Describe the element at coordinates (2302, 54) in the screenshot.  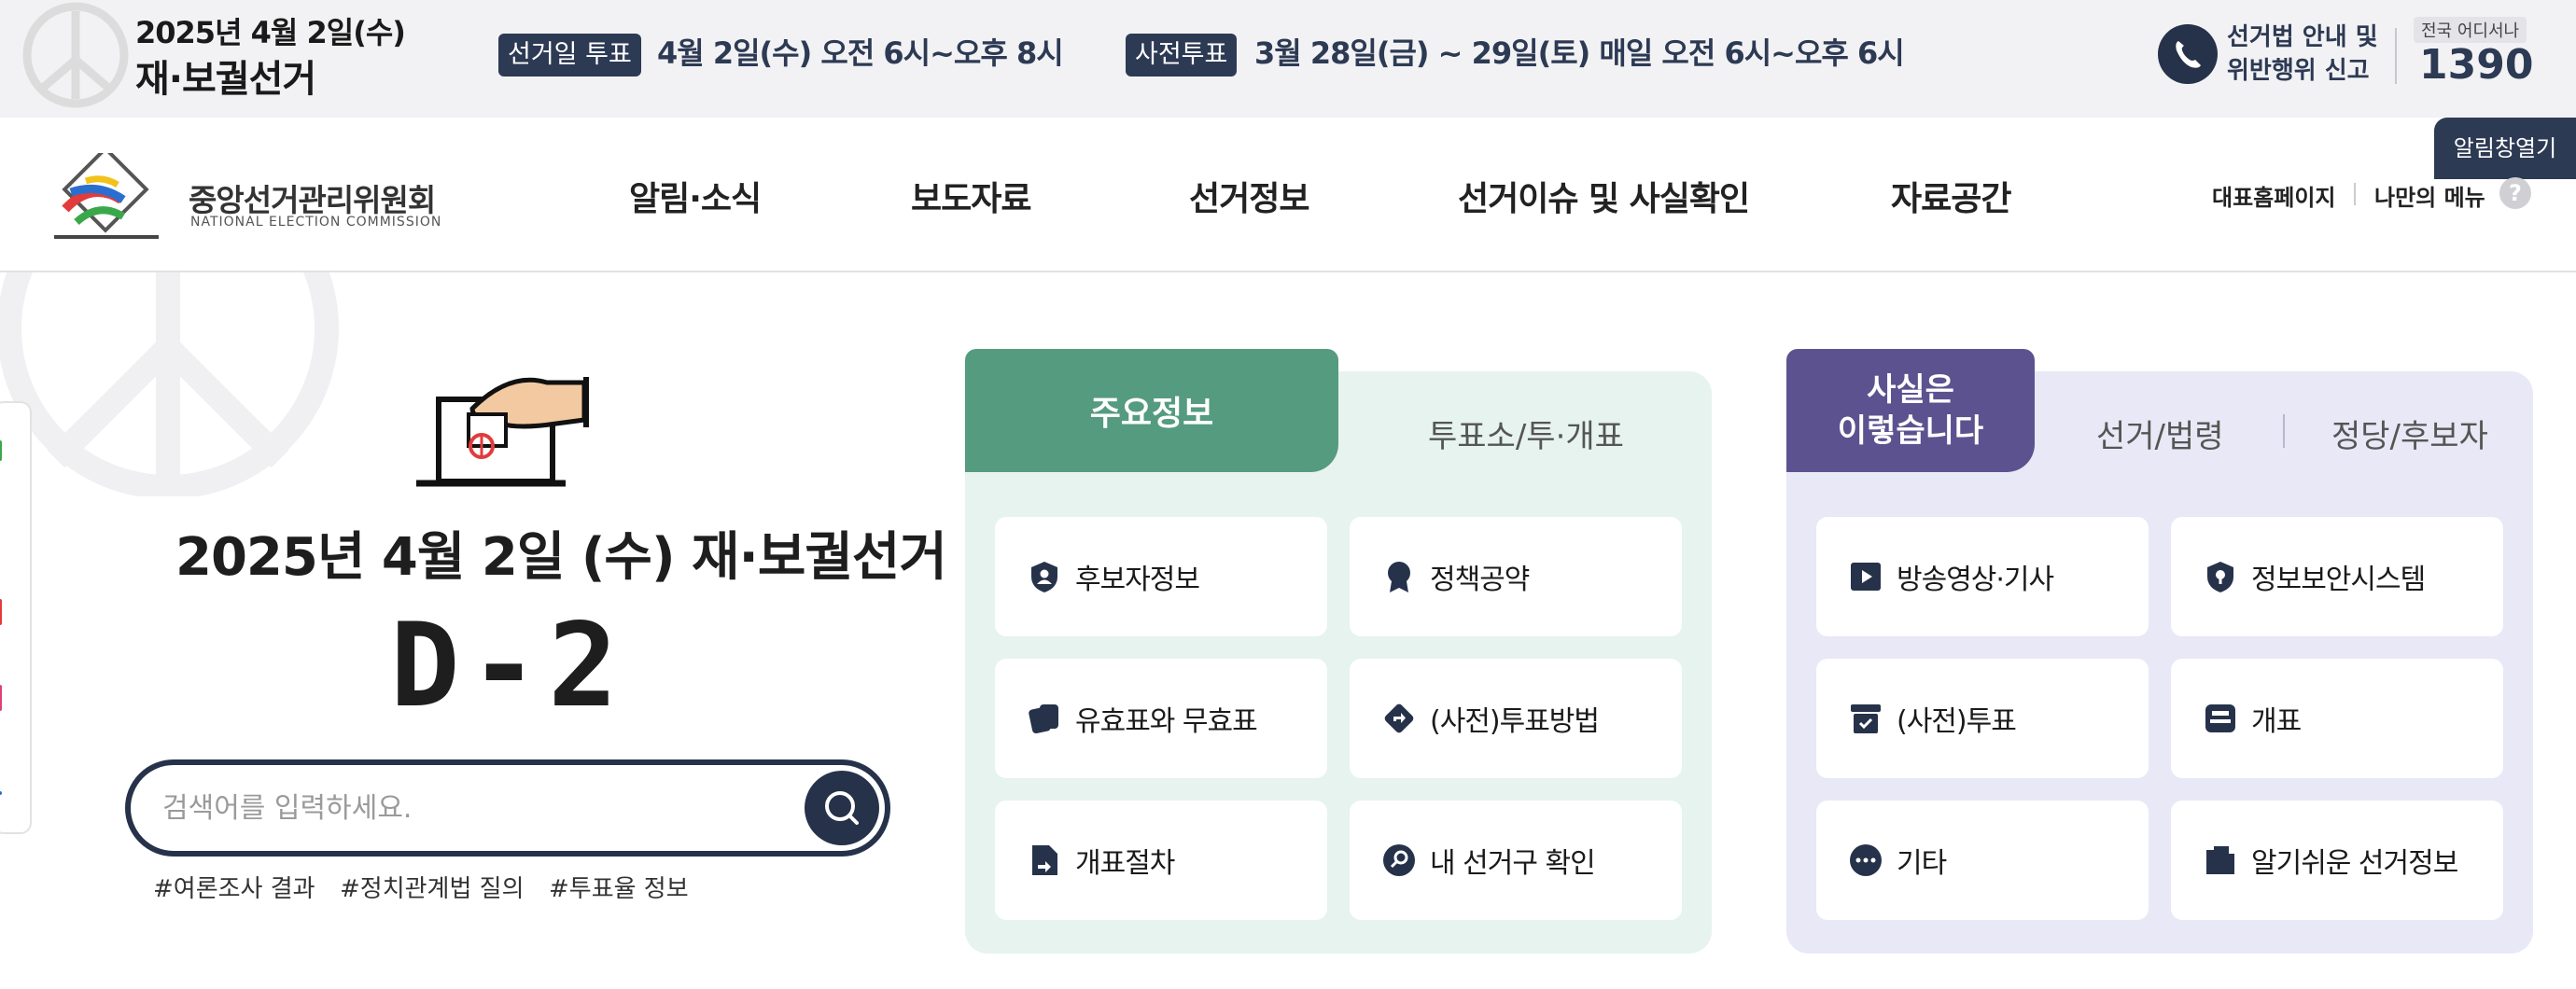
I see `report-hotline-label: 선거법 안내 및 위반행위 신고` at that location.